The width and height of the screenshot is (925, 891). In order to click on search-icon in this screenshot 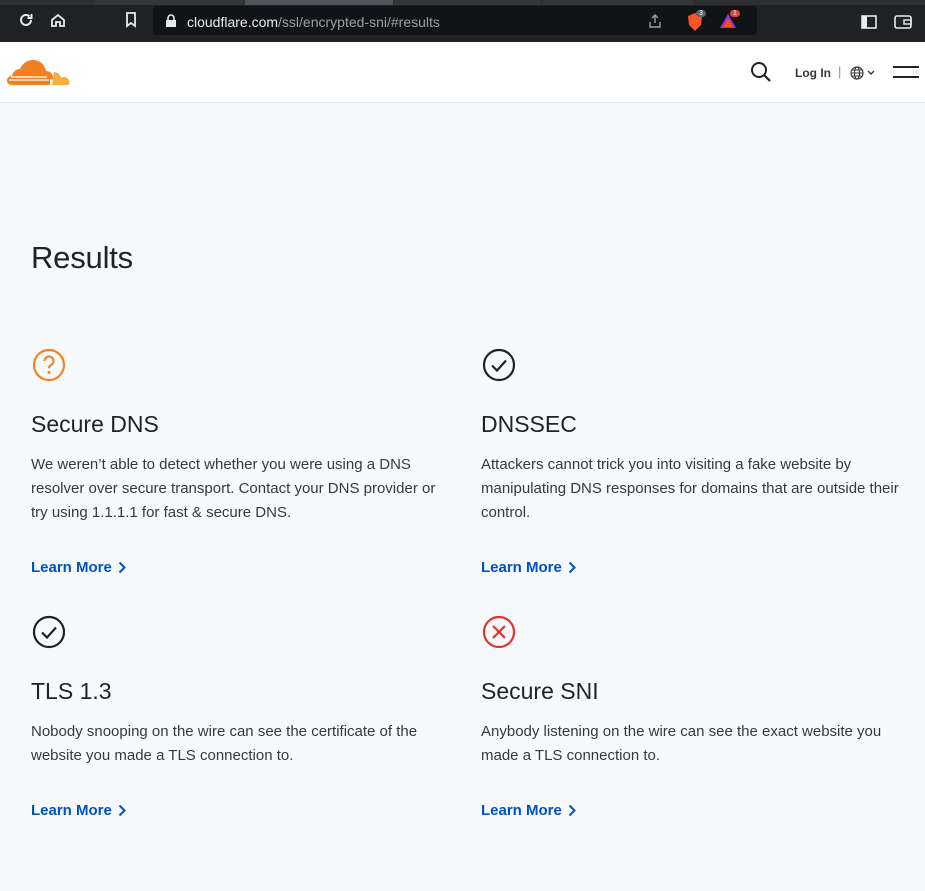, I will do `click(761, 72)`.